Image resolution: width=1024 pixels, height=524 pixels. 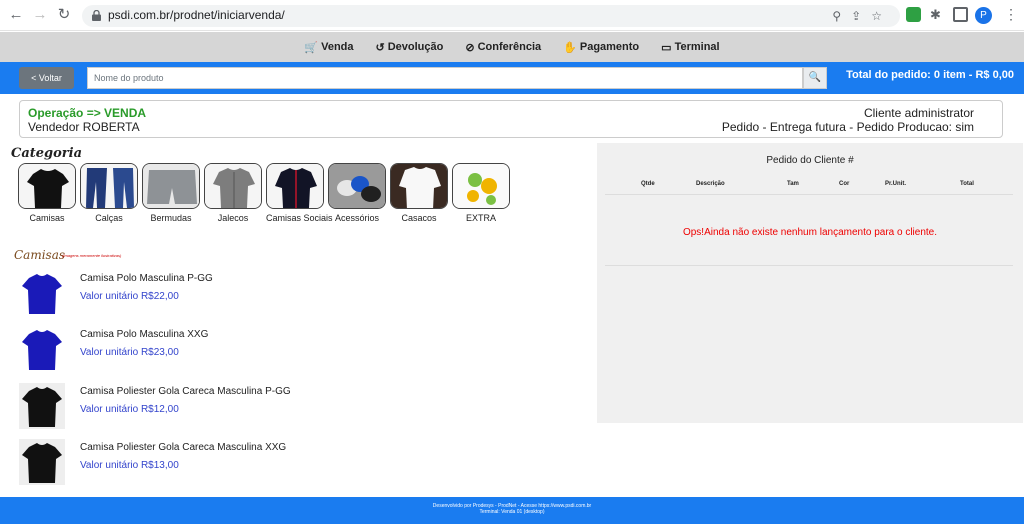 What do you see at coordinates (96, 15) in the screenshot?
I see `lock-icon` at bounding box center [96, 15].